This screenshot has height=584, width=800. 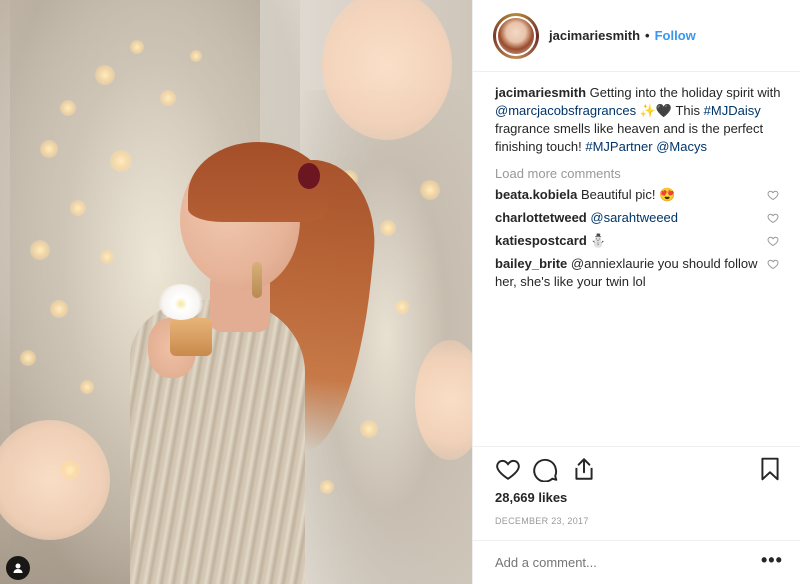 What do you see at coordinates (594, 35) in the screenshot?
I see `header-username: jacimariesmith` at bounding box center [594, 35].